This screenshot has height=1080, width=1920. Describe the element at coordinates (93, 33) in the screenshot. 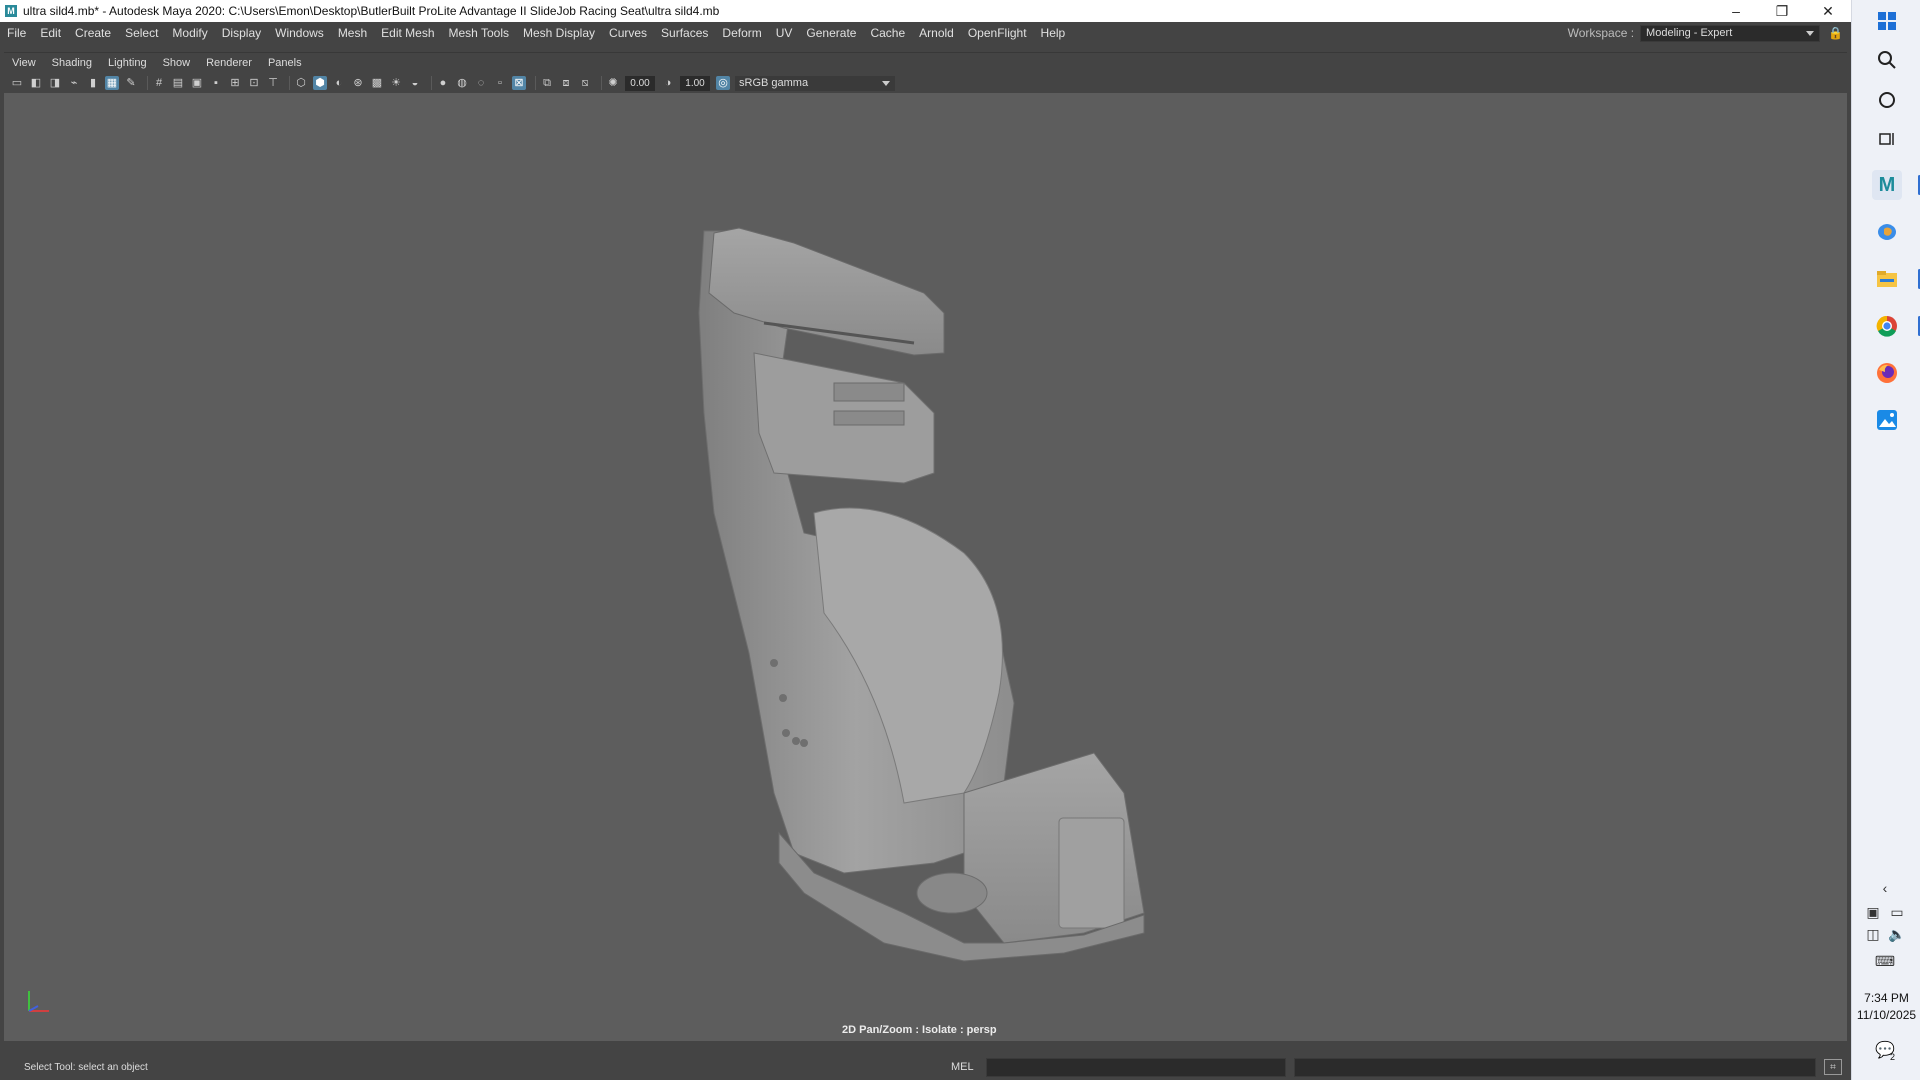

I see `menu-create: Create` at that location.